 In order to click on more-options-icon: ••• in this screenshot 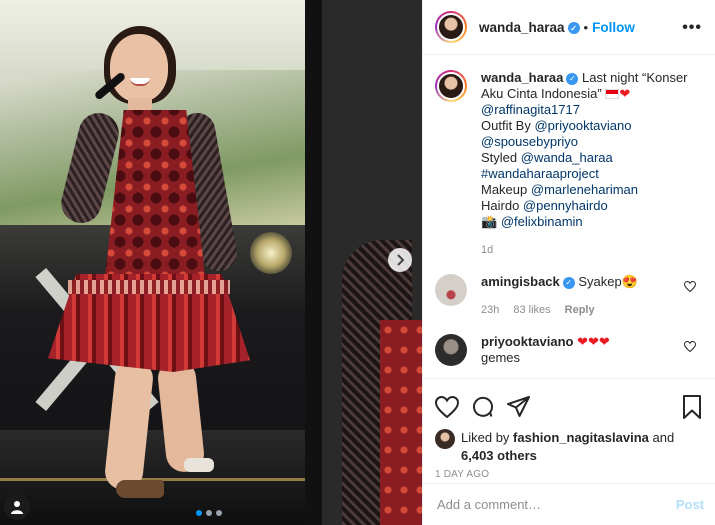, I will do `click(692, 28)`.